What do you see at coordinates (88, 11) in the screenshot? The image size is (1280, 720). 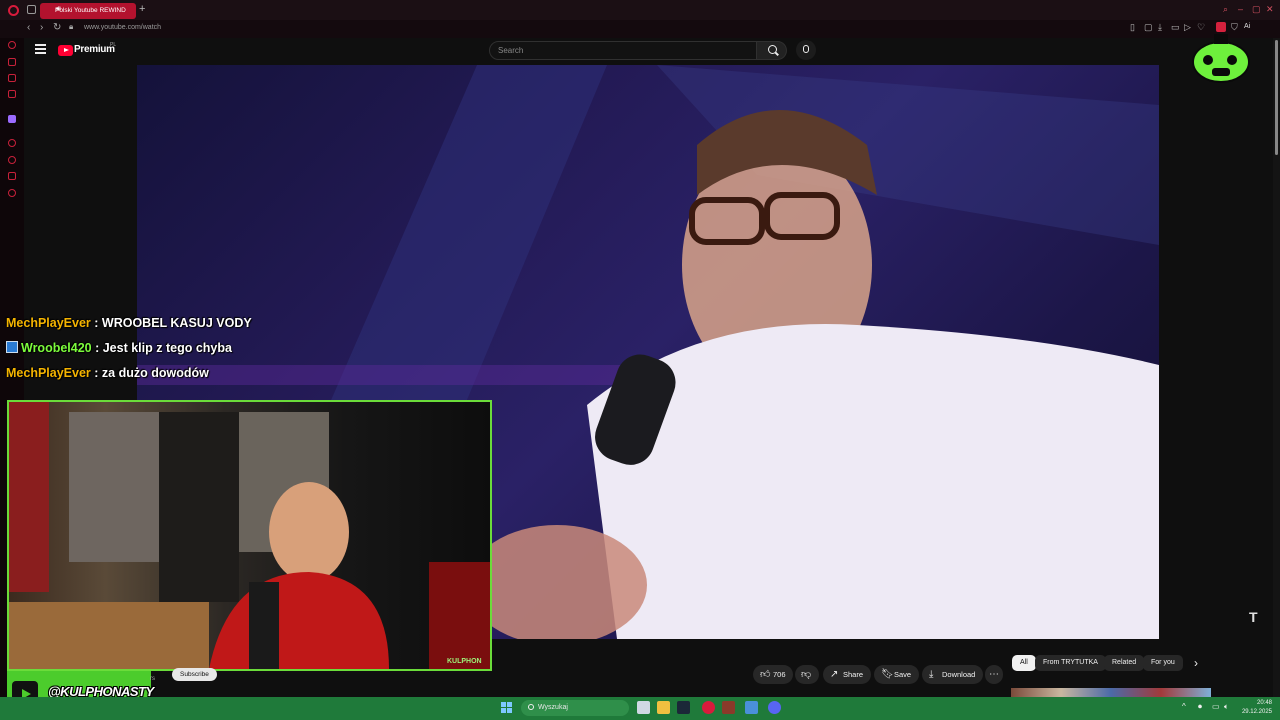 I see `browser-tab: Polski Youtube REWIND` at bounding box center [88, 11].